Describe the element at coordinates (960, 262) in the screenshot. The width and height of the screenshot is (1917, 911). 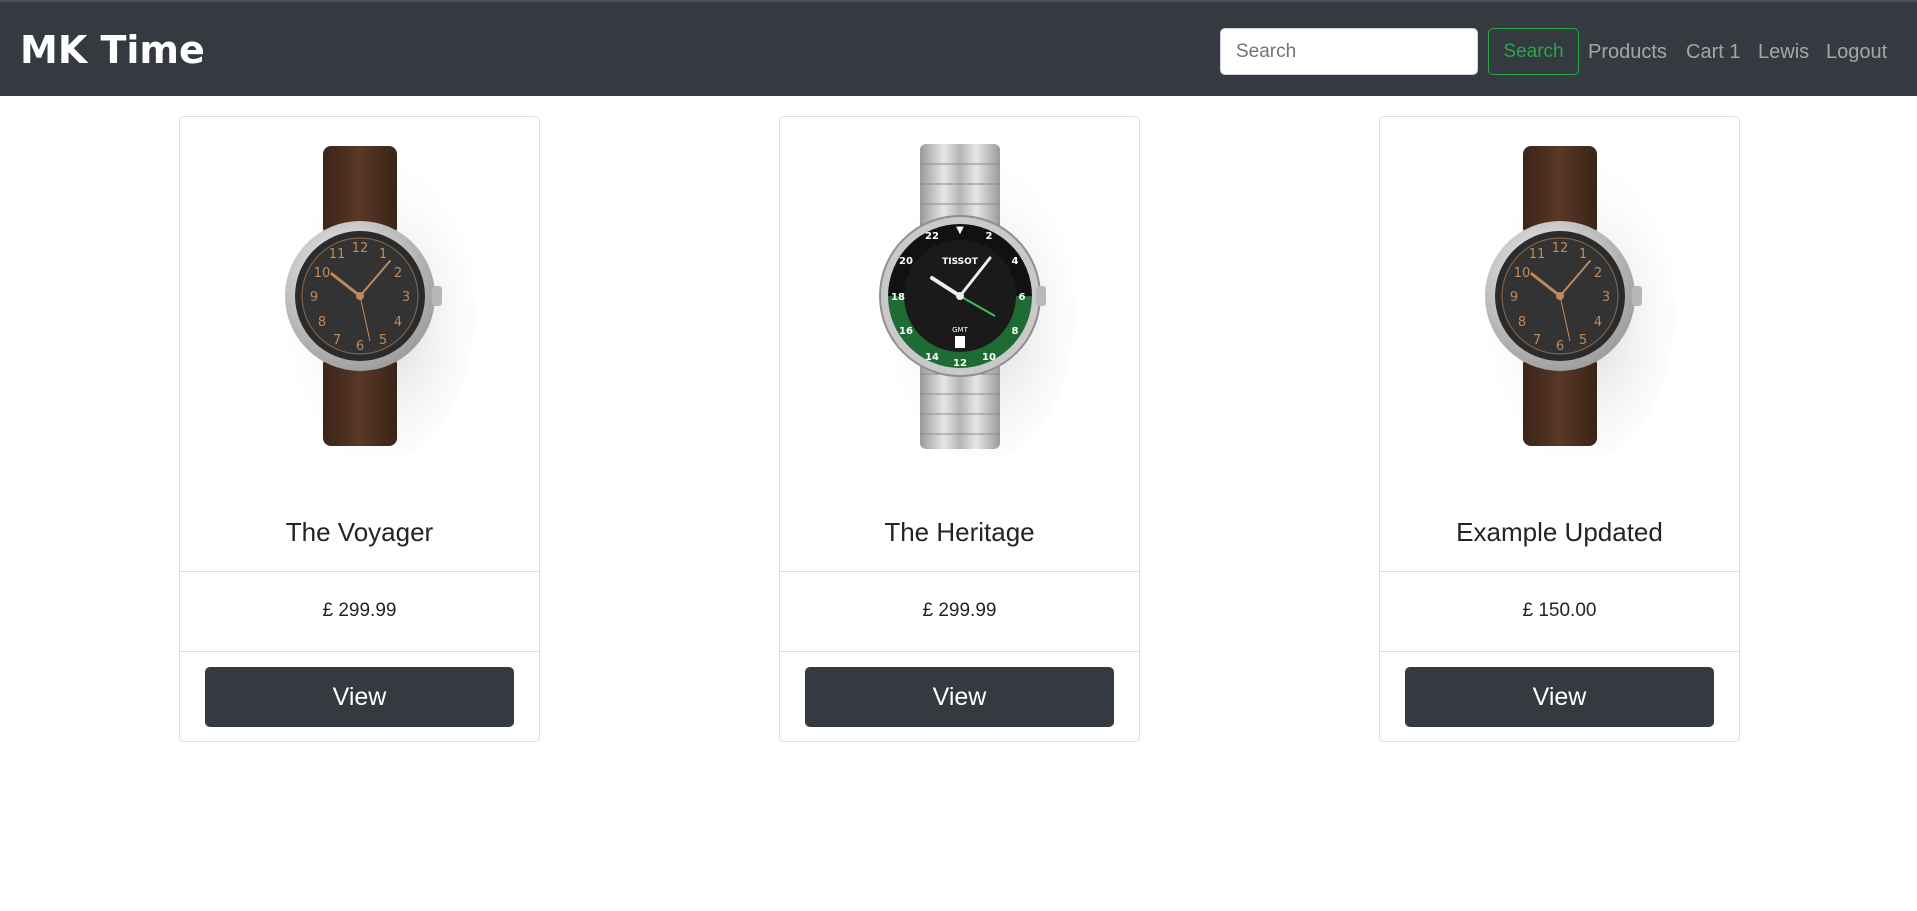
I see `svg-text: TISSOT` at that location.